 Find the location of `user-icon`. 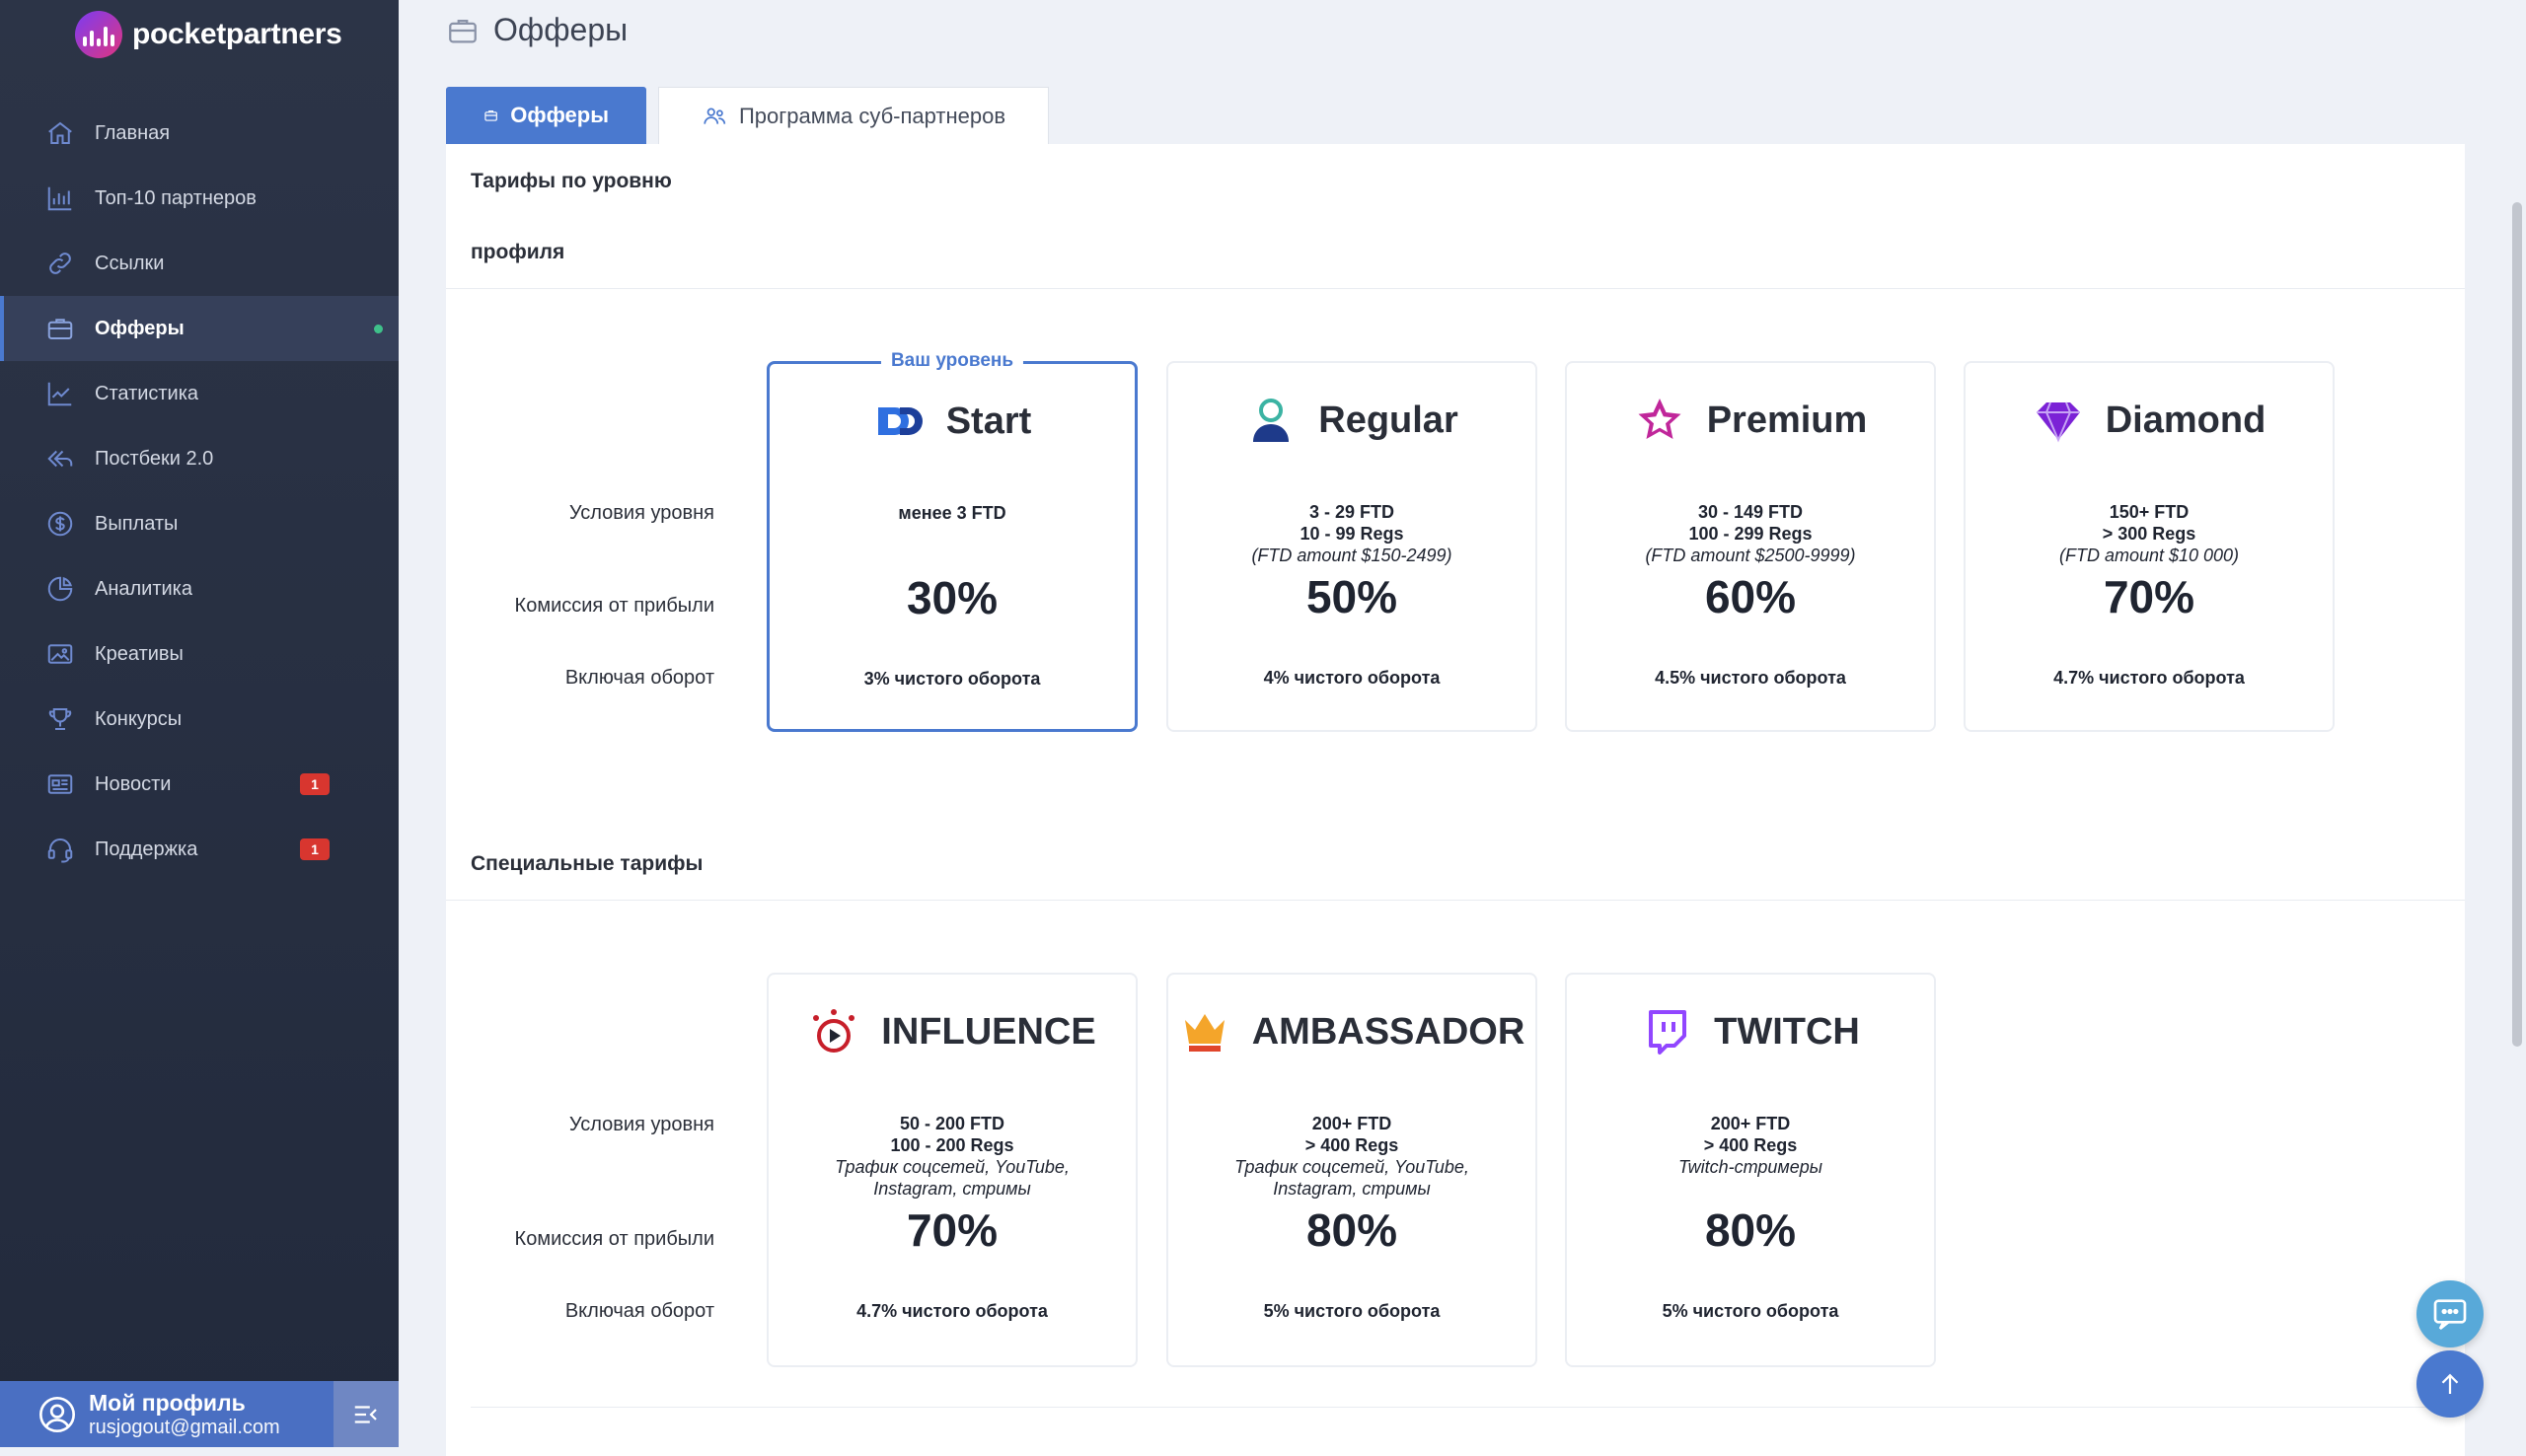

user-icon is located at coordinates (1271, 420).